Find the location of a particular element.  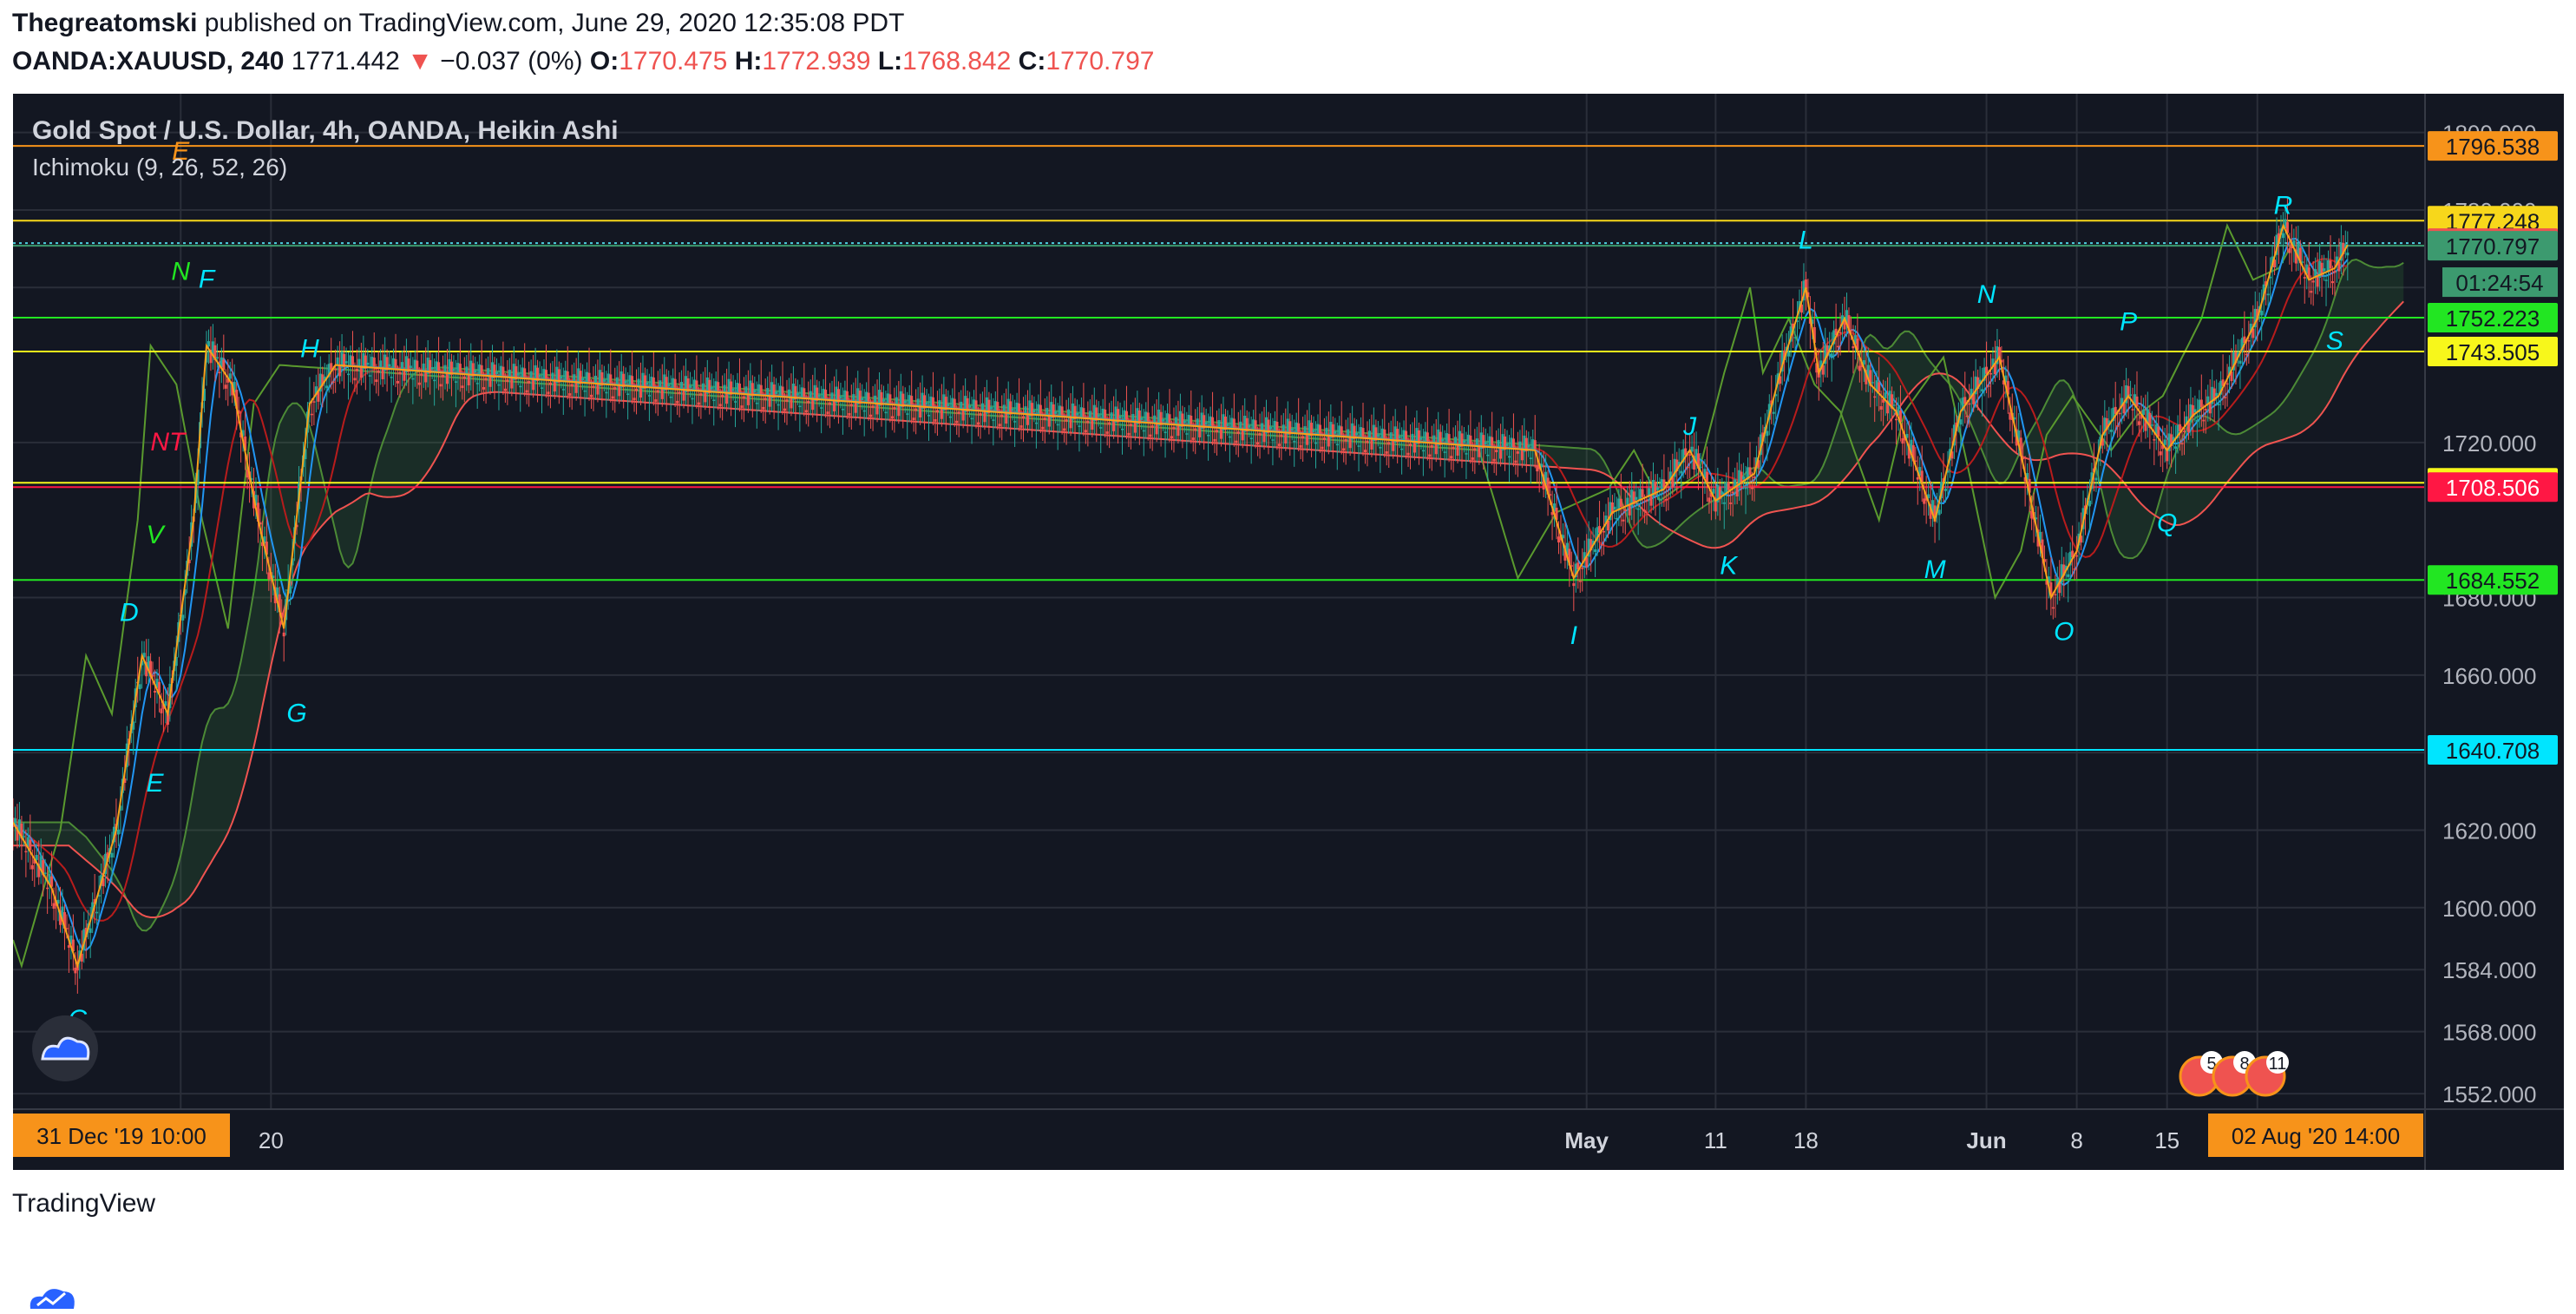

author-name: Thegreatomski is located at coordinates (104, 23).